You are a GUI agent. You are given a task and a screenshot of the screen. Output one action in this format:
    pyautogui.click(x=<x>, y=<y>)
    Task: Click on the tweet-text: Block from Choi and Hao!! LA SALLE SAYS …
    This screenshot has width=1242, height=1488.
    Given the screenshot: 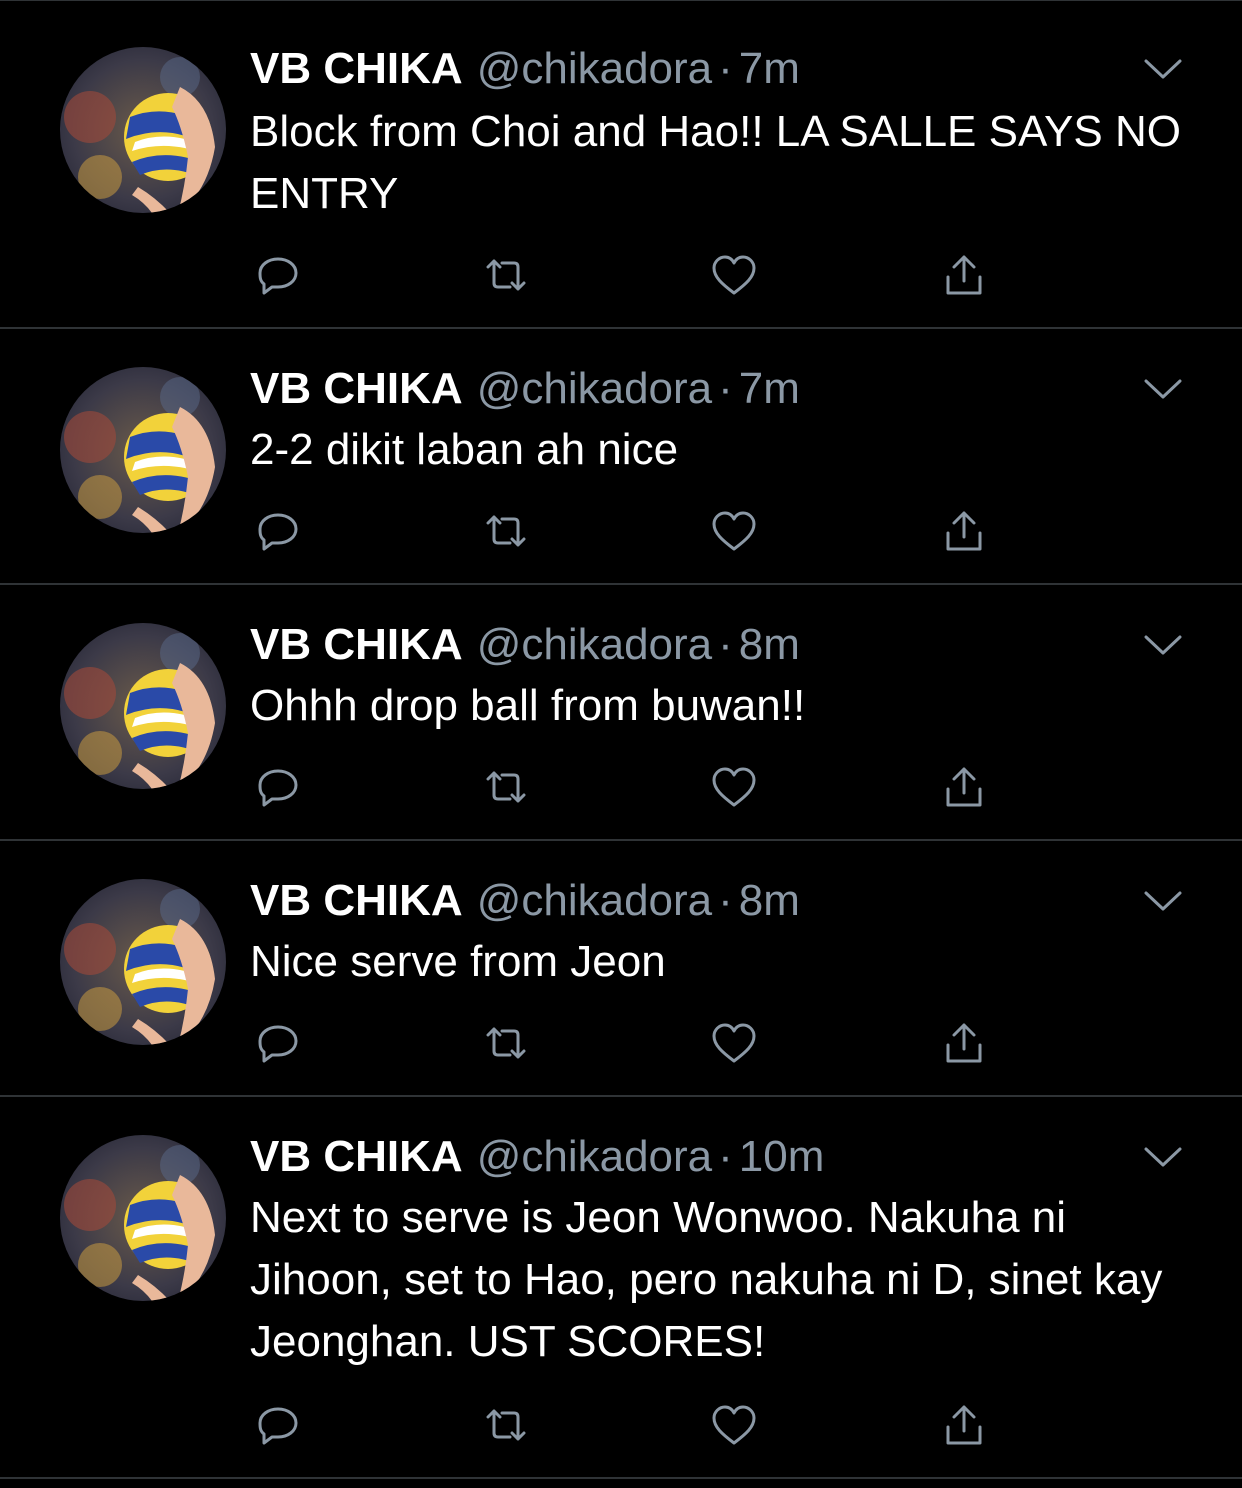 What is the action you would take?
    pyautogui.click(x=715, y=162)
    